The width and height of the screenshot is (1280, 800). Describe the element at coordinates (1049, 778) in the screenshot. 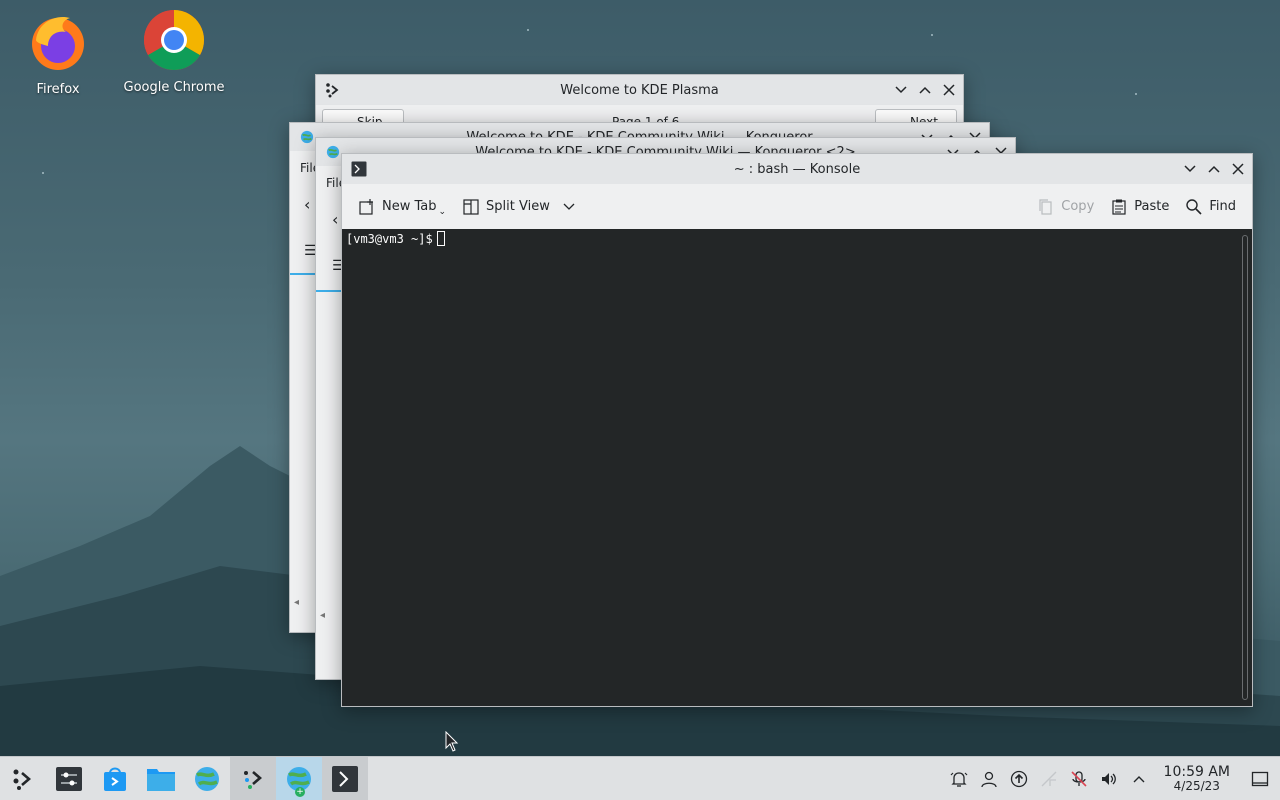

I see `network-disconnected-icon` at that location.